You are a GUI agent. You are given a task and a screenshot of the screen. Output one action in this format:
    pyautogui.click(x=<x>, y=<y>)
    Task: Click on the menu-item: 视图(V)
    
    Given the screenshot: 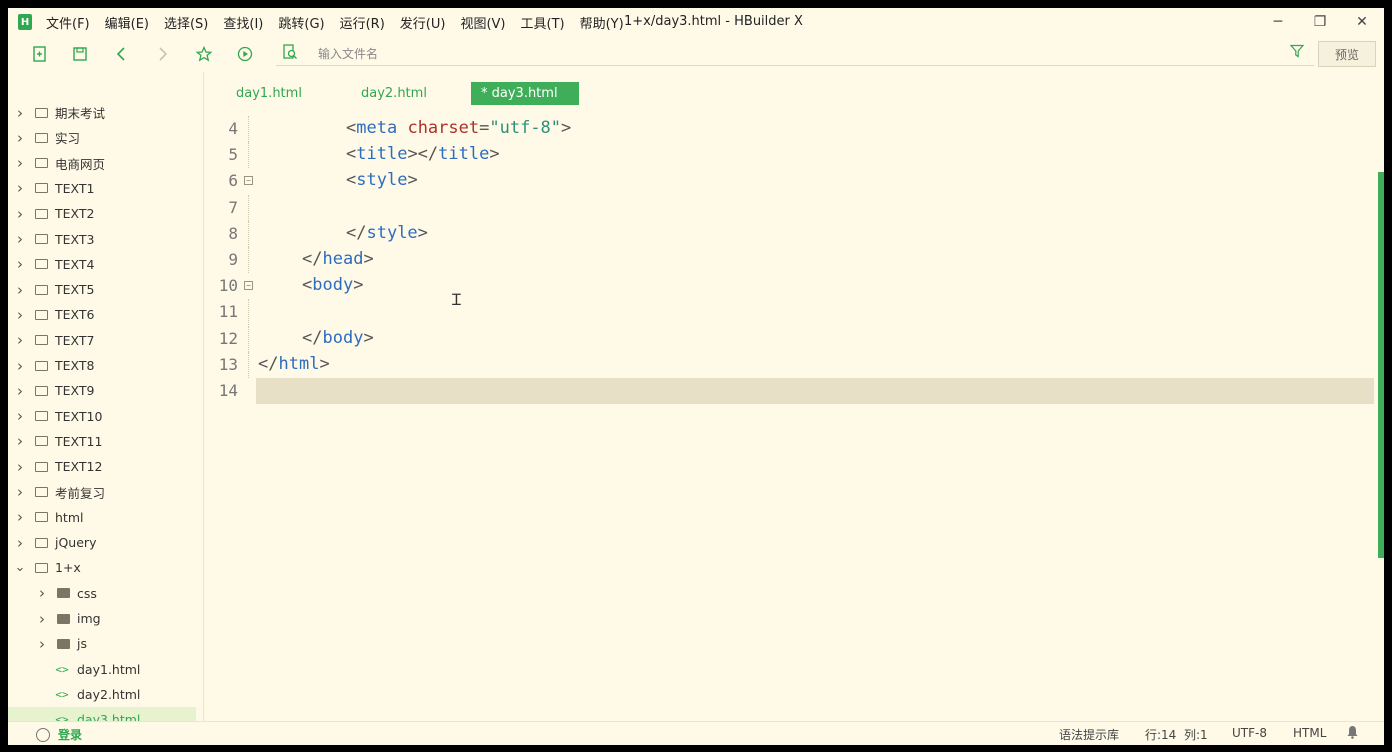 What is the action you would take?
    pyautogui.click(x=482, y=22)
    